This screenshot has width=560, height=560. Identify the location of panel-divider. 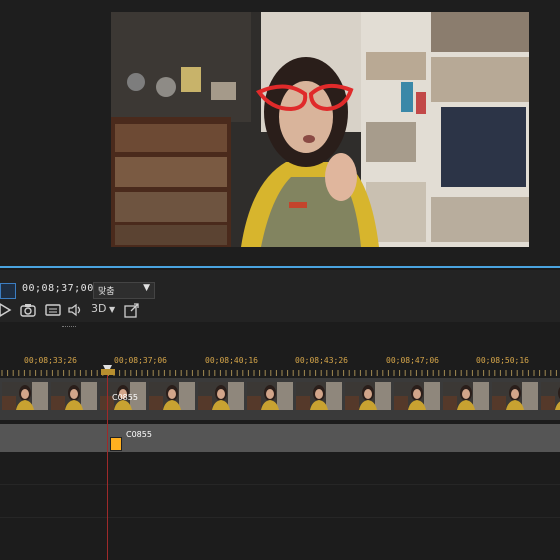
(280, 267).